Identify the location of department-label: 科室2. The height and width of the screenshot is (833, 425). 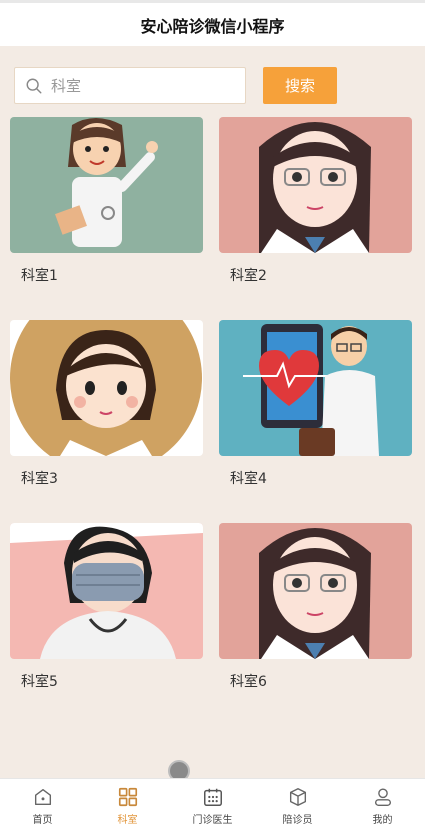
(248, 276).